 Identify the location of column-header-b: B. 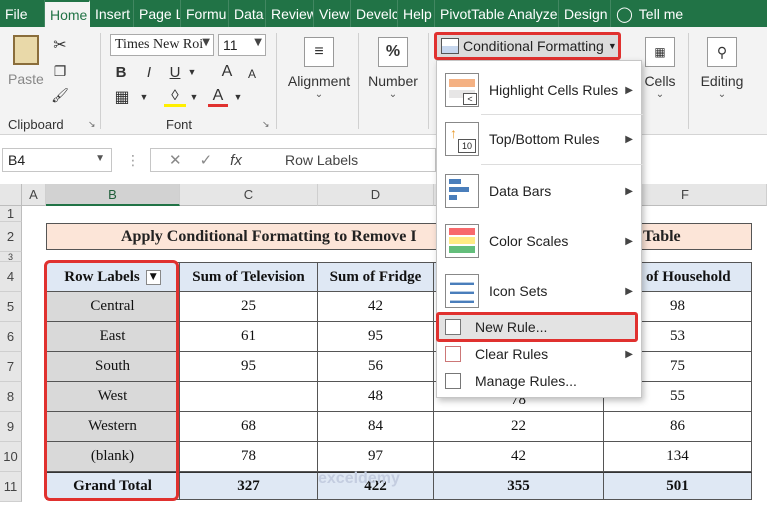
(113, 195).